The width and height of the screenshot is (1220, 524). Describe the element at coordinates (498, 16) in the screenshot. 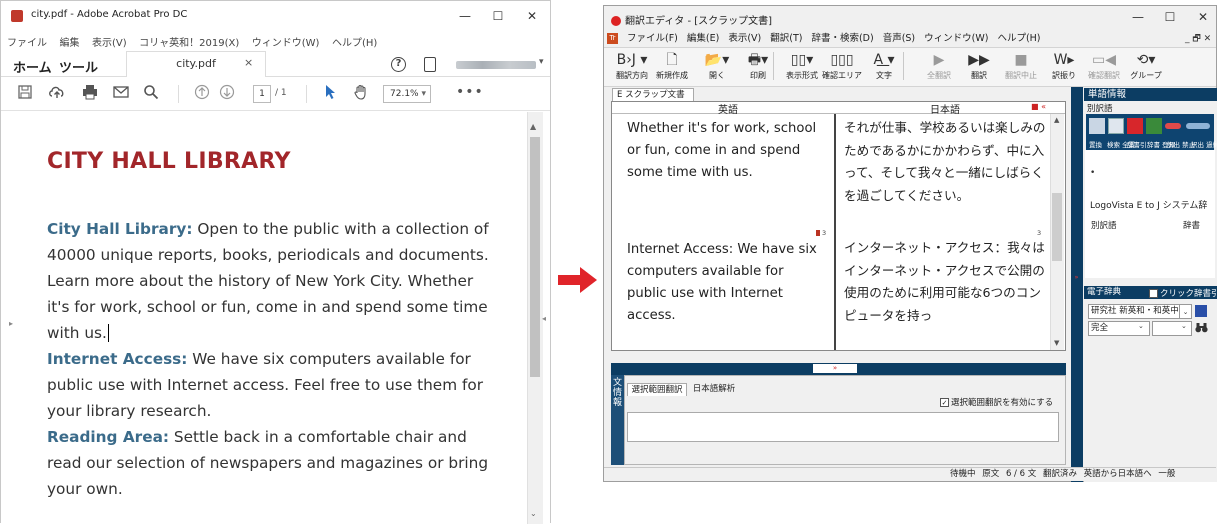

I see `acrobat-maximize-button: ☐` at that location.